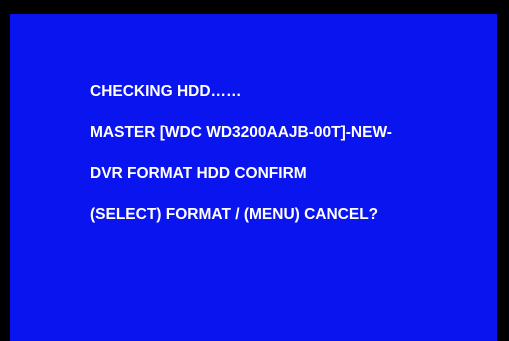 Image resolution: width=509 pixels, height=341 pixels. What do you see at coordinates (241, 132) in the screenshot?
I see `status-line-master-drive: MASTER [WDC WD3200AAJB-00T]-NEW-` at bounding box center [241, 132].